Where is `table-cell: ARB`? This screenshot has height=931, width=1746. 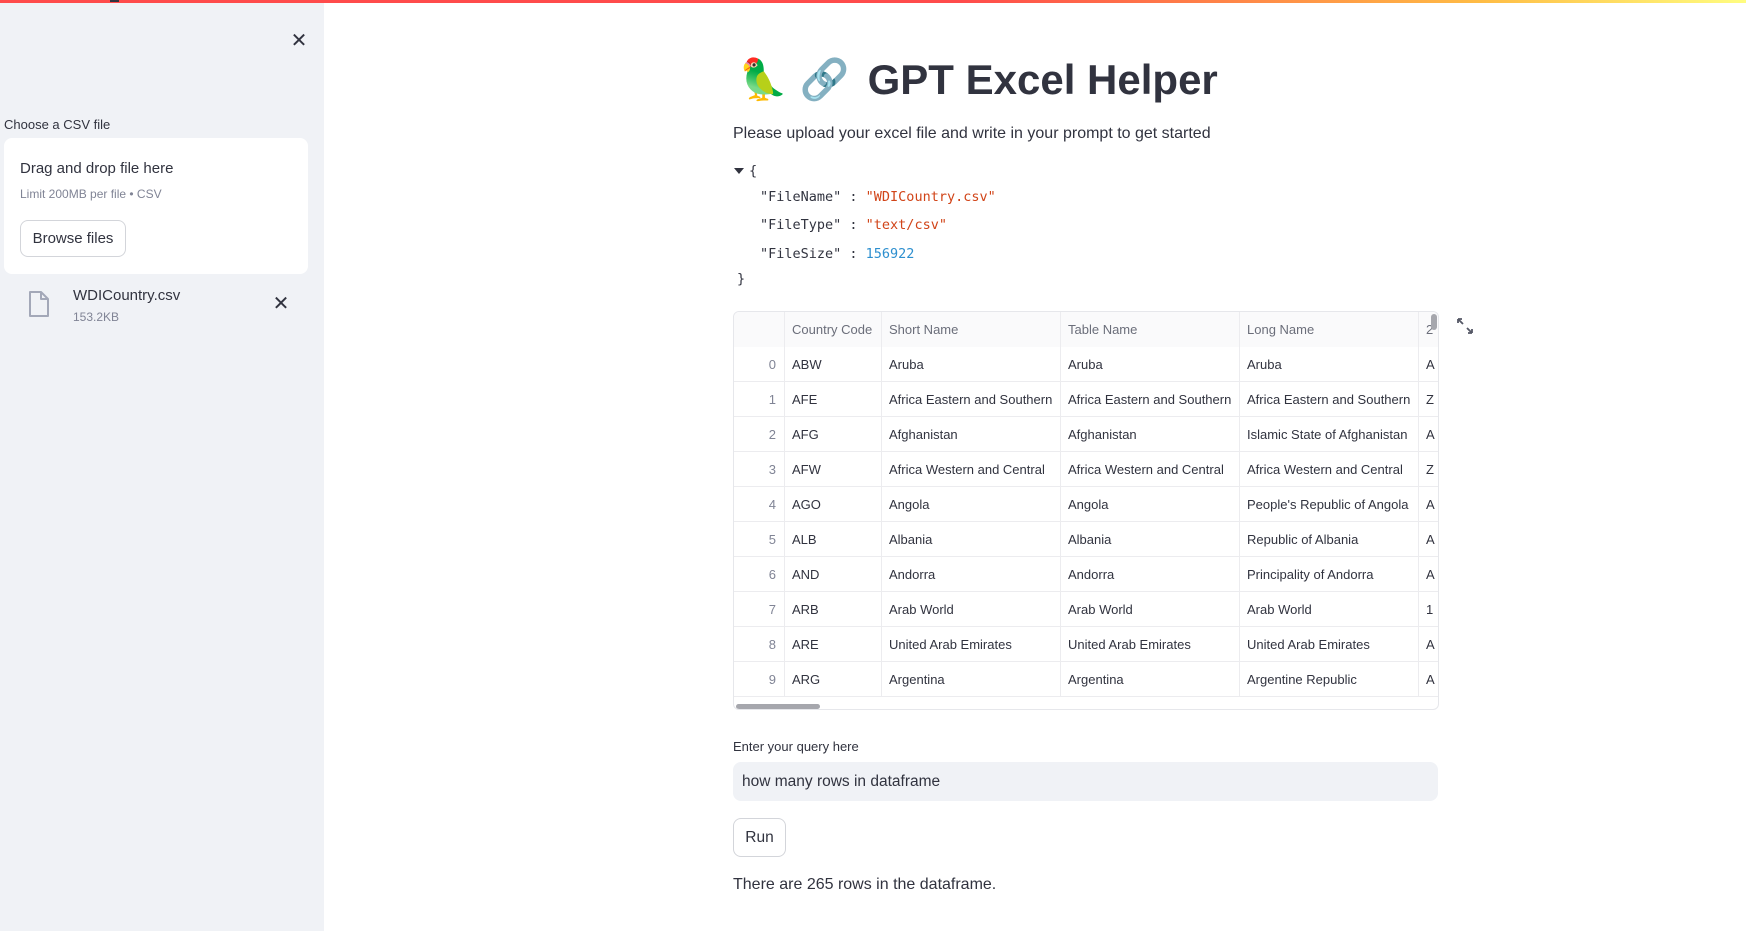 table-cell: ARB is located at coordinates (833, 609).